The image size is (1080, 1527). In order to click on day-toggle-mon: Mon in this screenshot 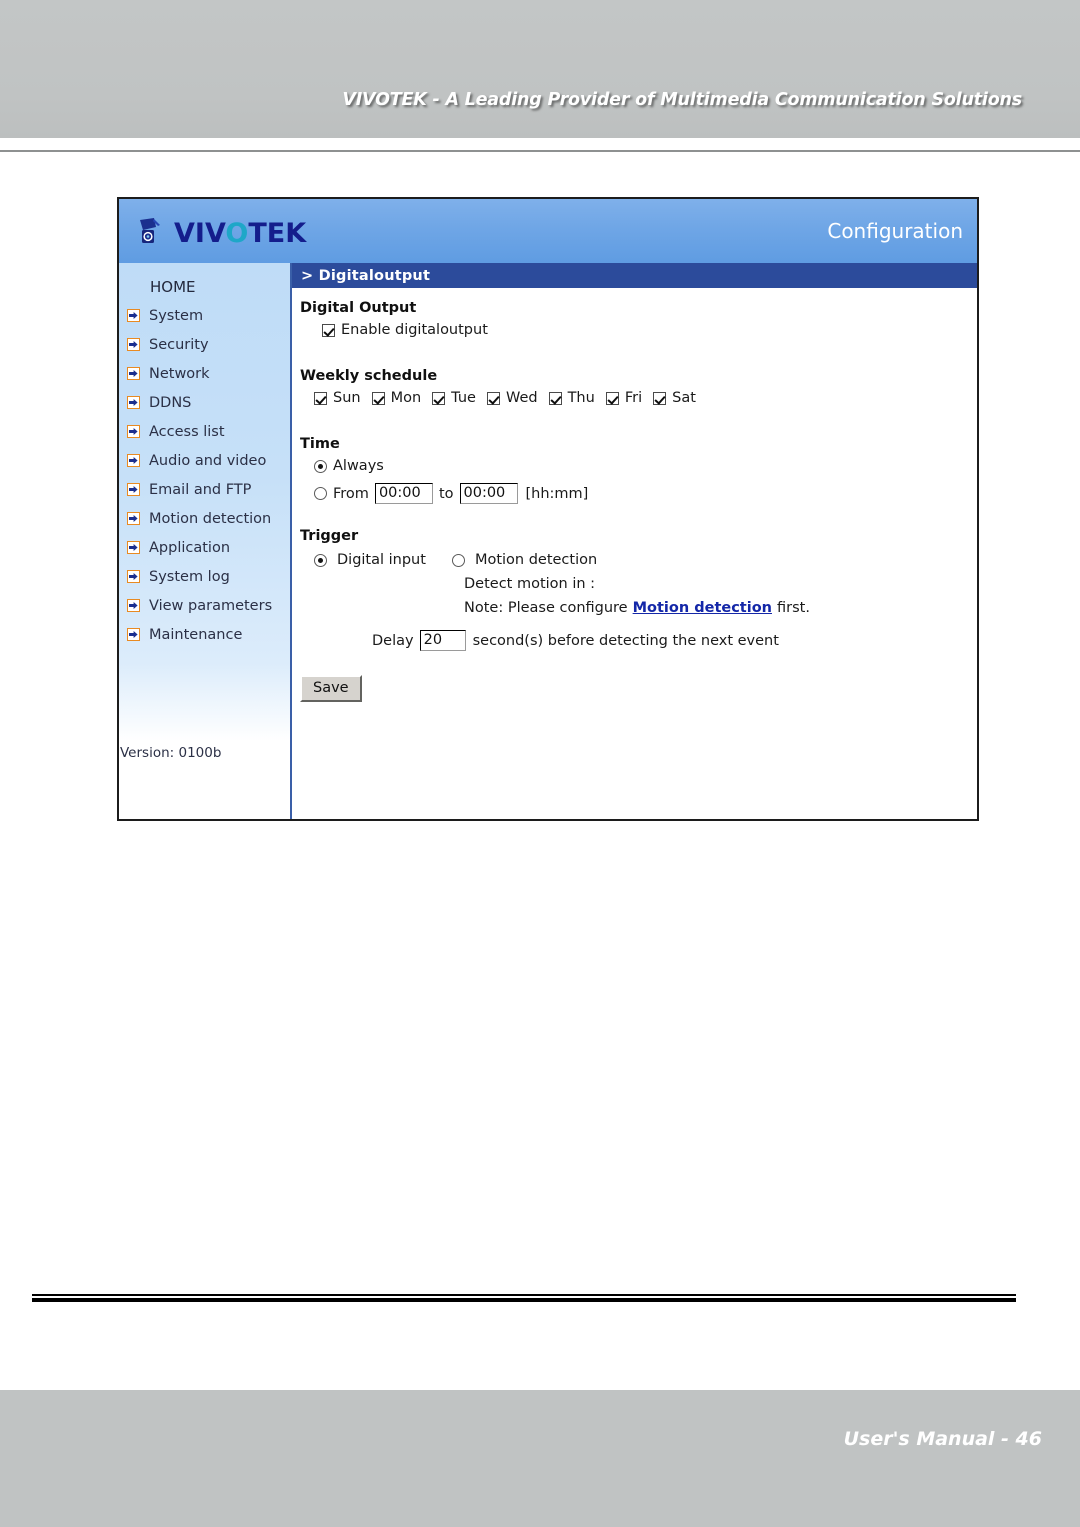, I will do `click(396, 398)`.